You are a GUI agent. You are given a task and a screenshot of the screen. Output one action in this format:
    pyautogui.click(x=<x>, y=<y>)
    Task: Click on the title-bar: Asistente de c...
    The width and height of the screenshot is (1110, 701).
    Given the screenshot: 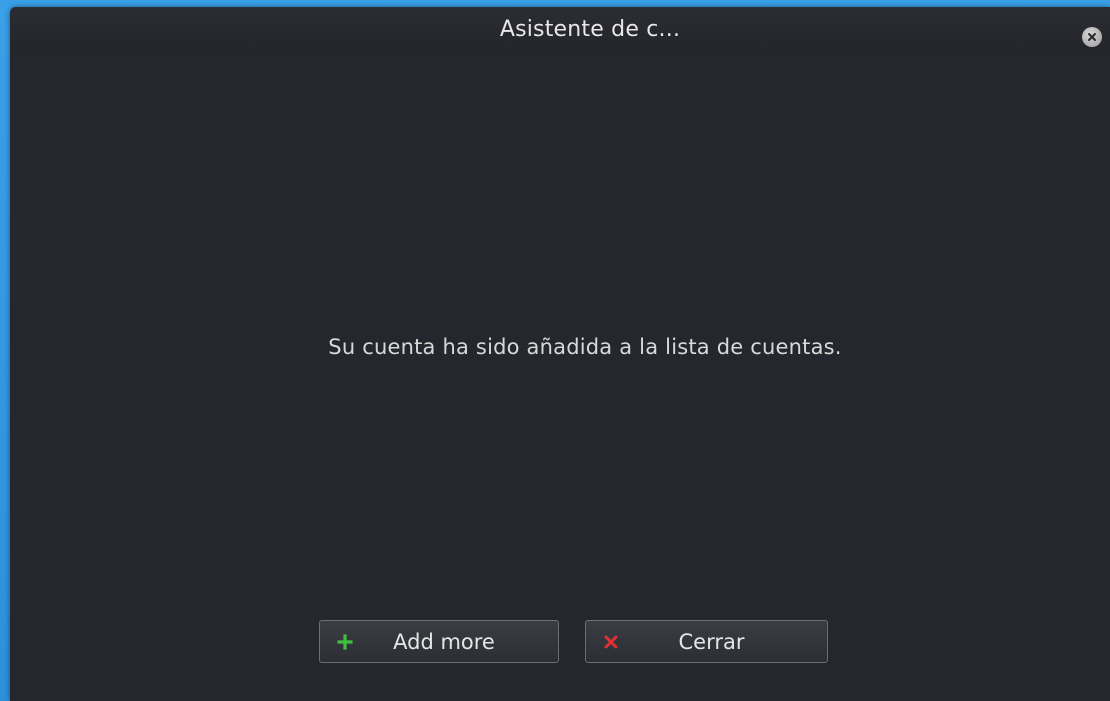 What is the action you would take?
    pyautogui.click(x=560, y=31)
    